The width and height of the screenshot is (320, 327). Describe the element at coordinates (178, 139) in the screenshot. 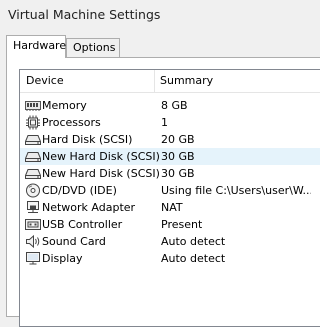

I see `device-summary: 20 GB` at that location.